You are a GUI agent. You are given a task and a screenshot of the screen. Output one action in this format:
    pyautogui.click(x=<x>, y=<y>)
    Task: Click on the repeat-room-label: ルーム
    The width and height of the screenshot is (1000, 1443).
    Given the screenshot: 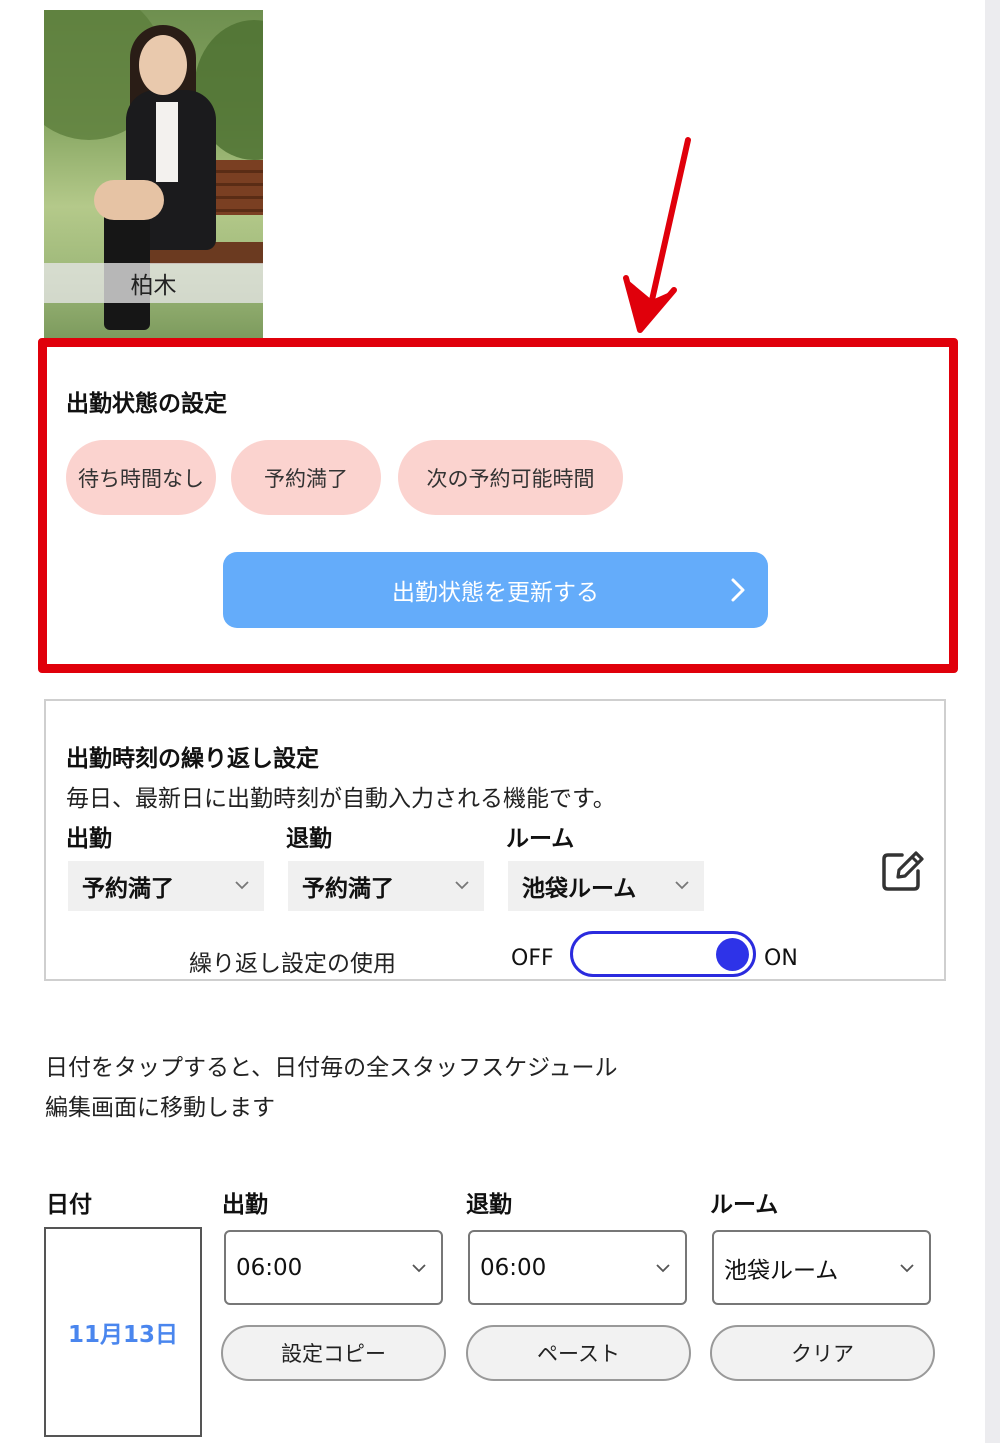 What is the action you would take?
    pyautogui.click(x=540, y=839)
    